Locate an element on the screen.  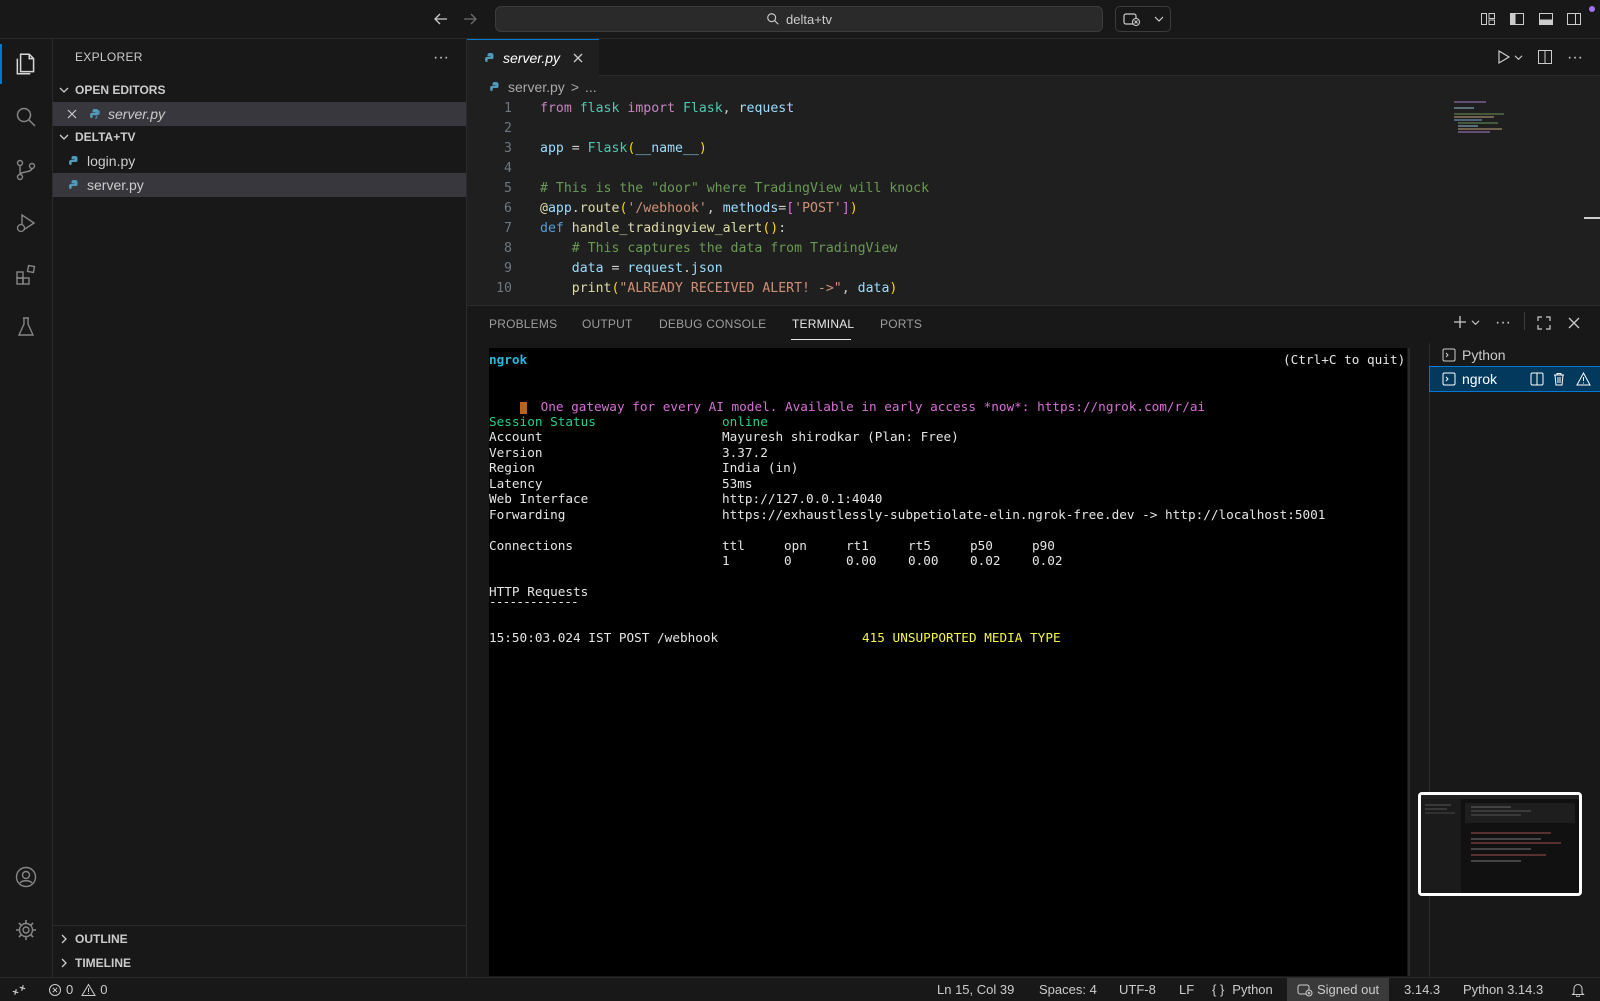
folder-section: DELTA+TV is located at coordinates (259, 137).